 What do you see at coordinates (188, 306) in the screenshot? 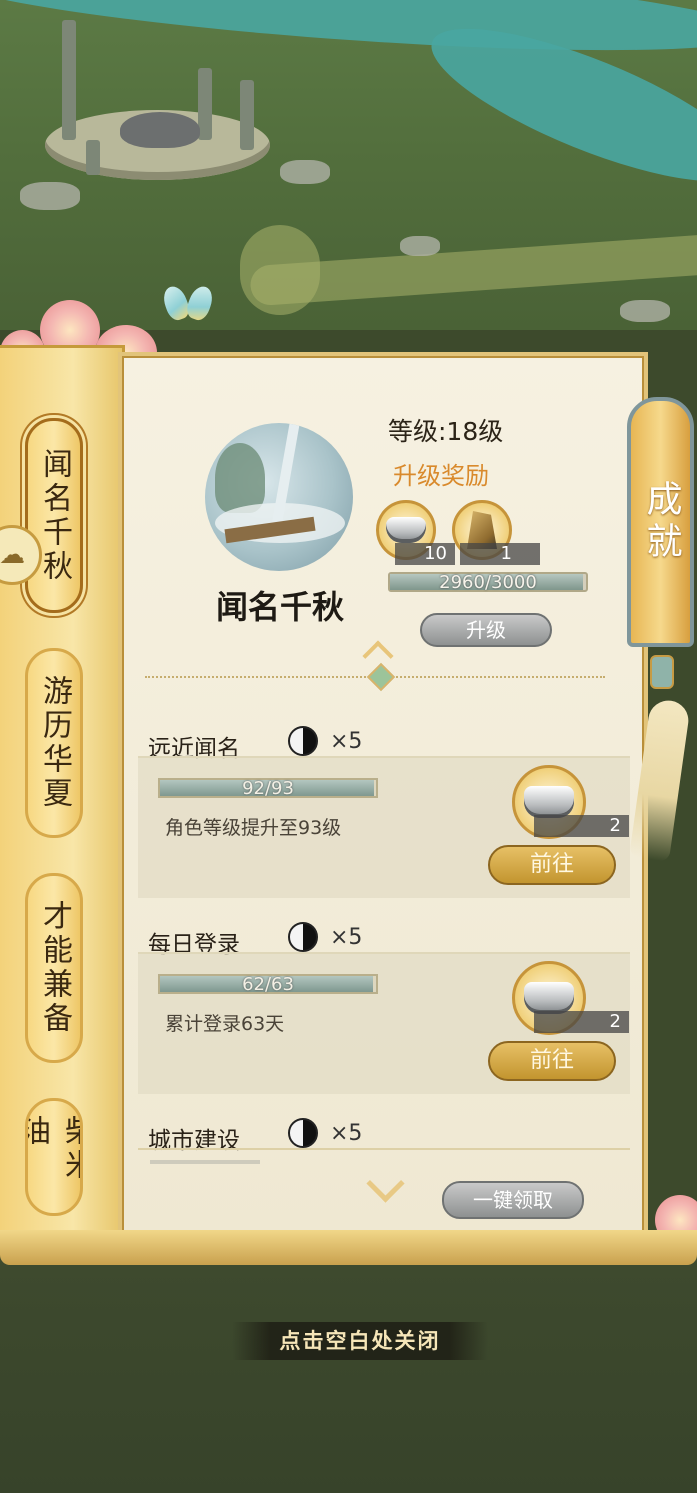
I see `butterfly-decoration` at bounding box center [188, 306].